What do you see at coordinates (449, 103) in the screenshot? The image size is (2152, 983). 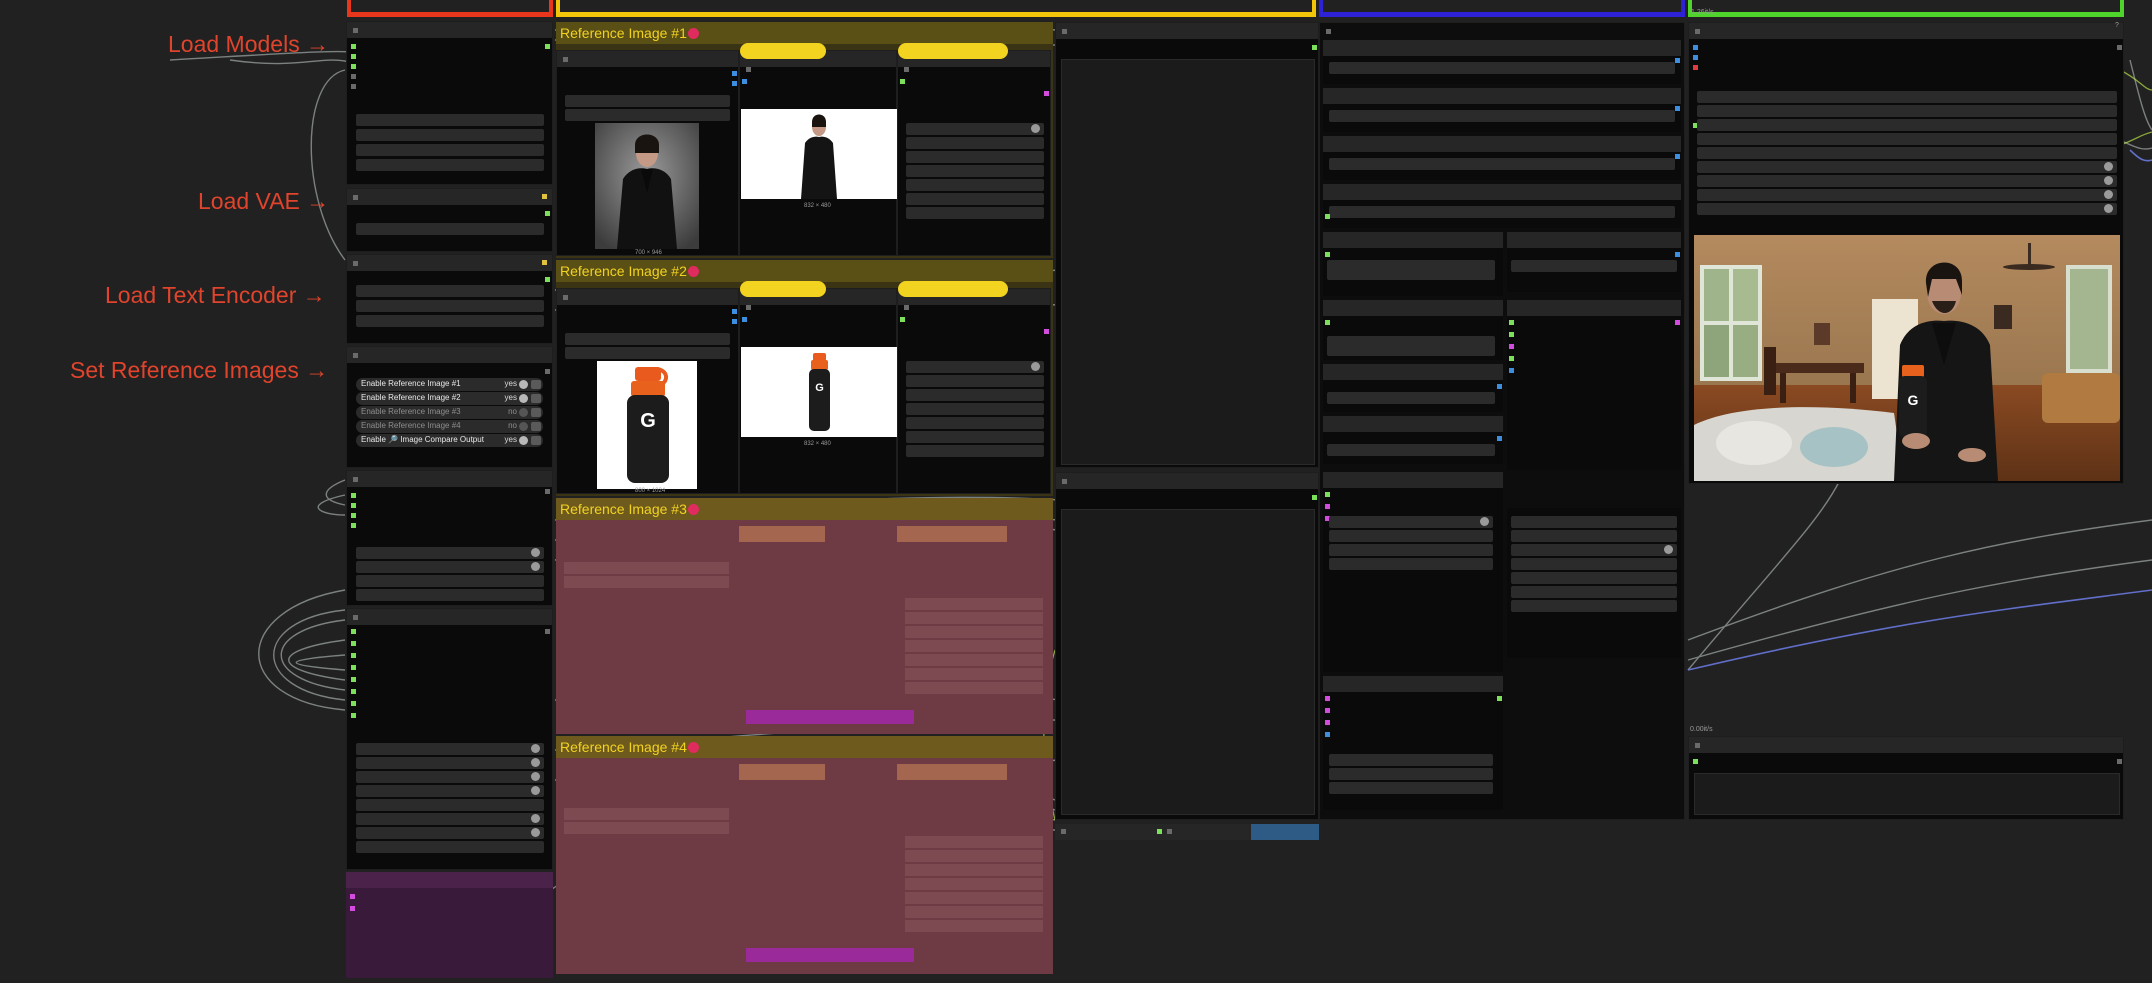 I see `load-models-node` at bounding box center [449, 103].